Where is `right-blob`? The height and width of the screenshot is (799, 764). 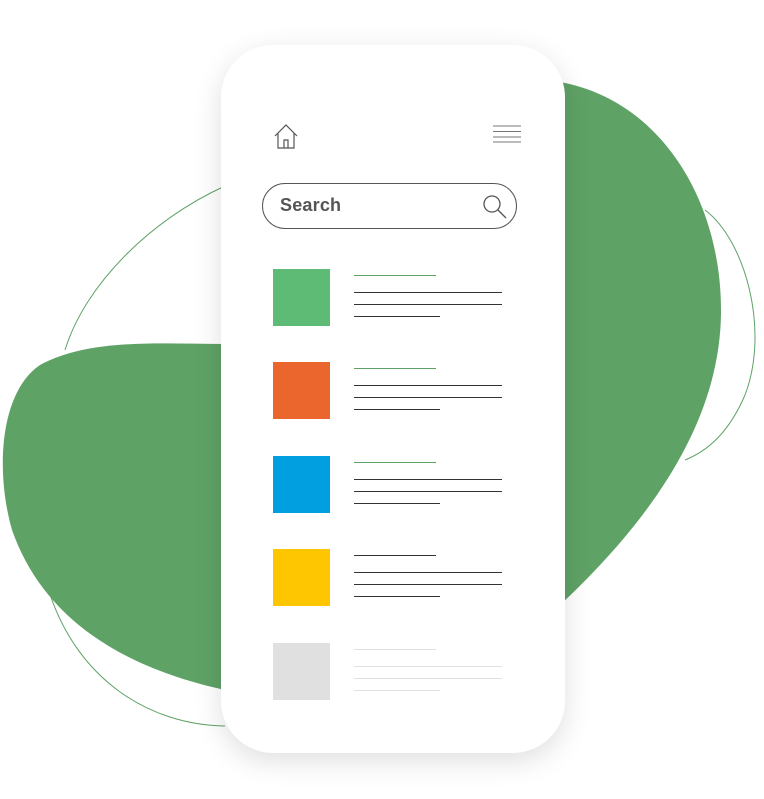
right-blob is located at coordinates (641, 343).